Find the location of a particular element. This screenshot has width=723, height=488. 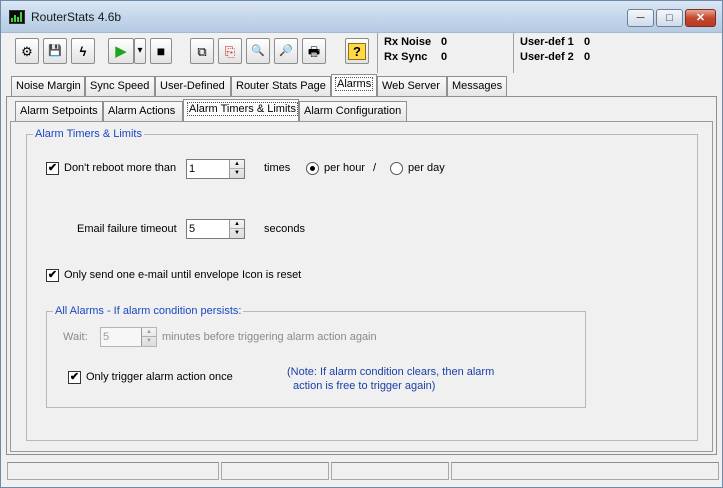

copy-icon: ⧉ is located at coordinates (202, 51).